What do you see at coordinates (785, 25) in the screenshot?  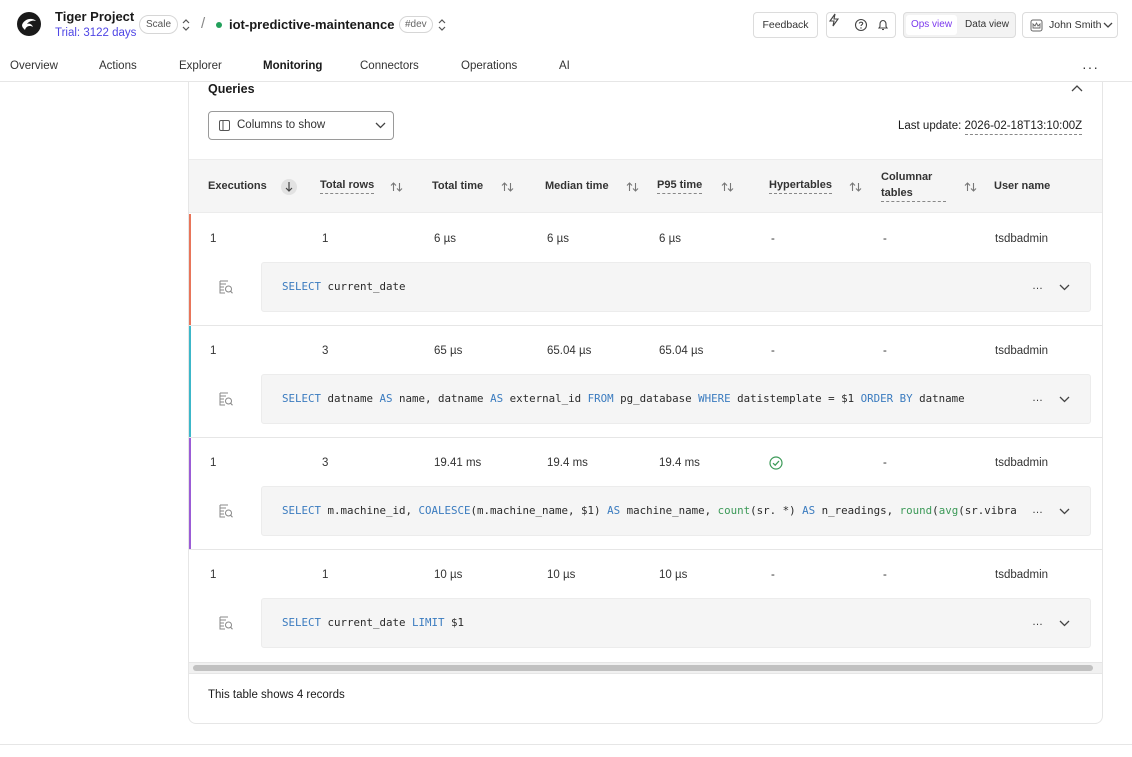 I see `feedback-button: Feedback` at bounding box center [785, 25].